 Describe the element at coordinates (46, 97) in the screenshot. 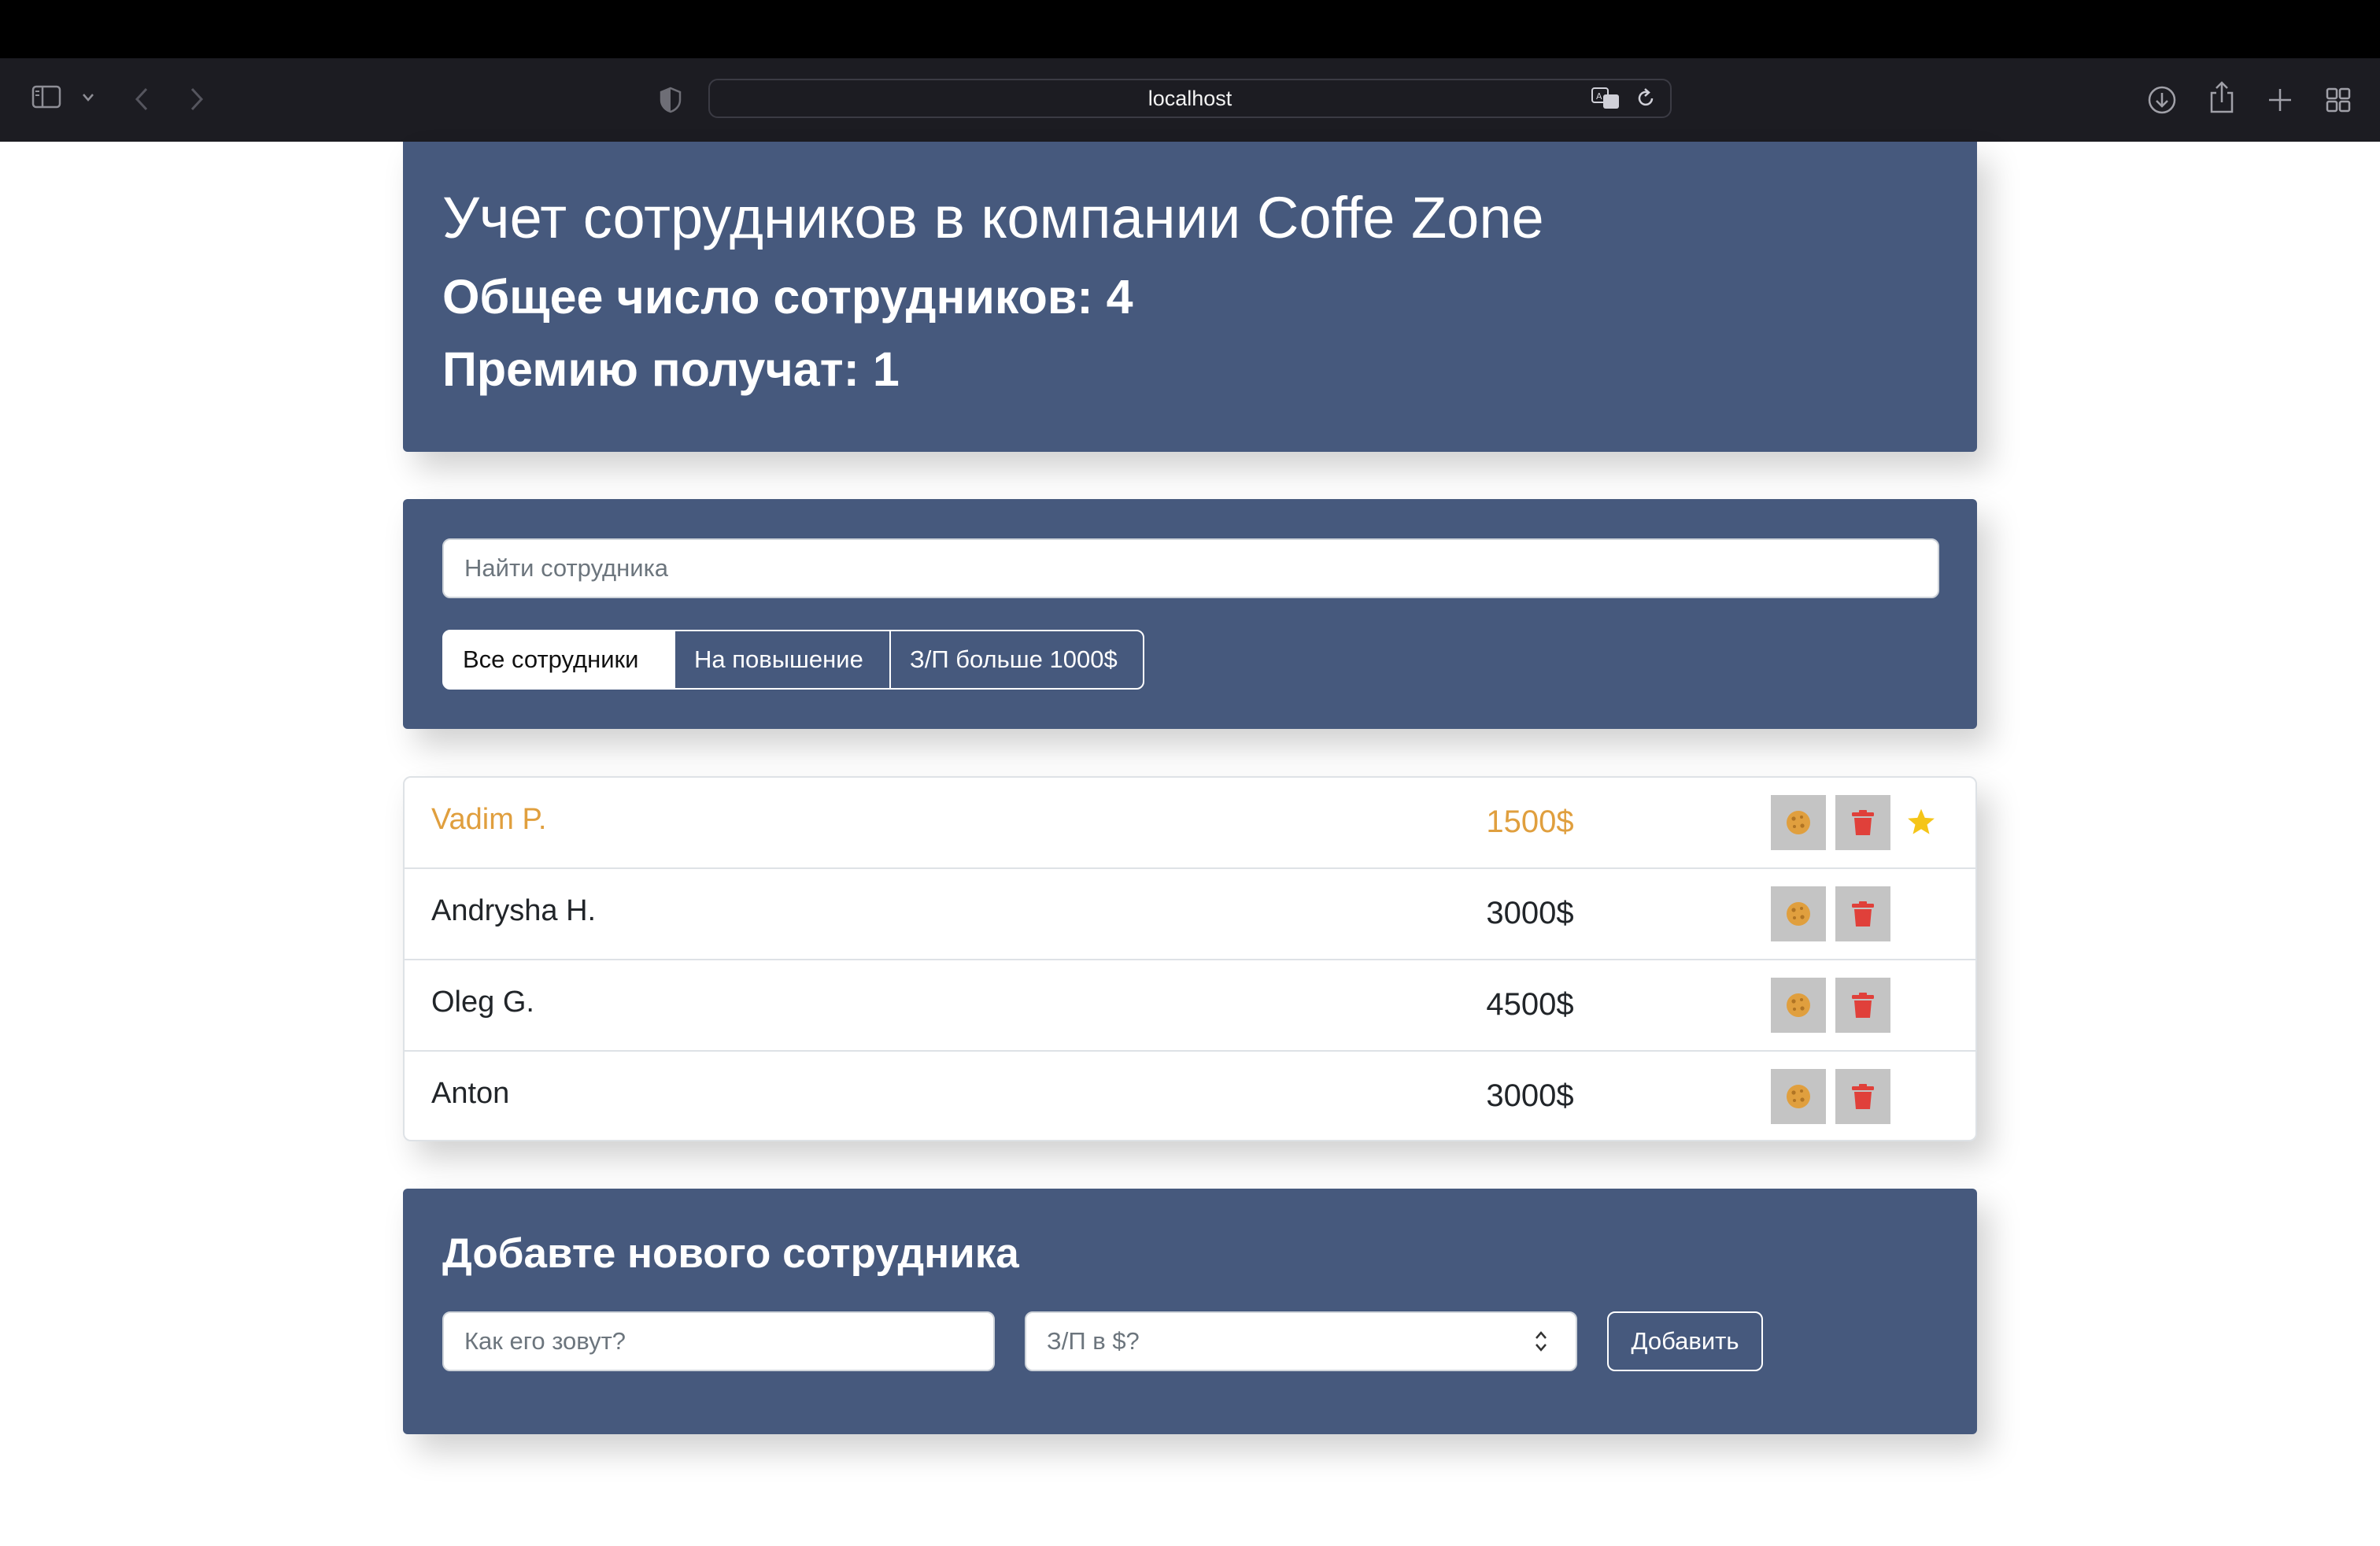

I see `sidebar-icon` at that location.